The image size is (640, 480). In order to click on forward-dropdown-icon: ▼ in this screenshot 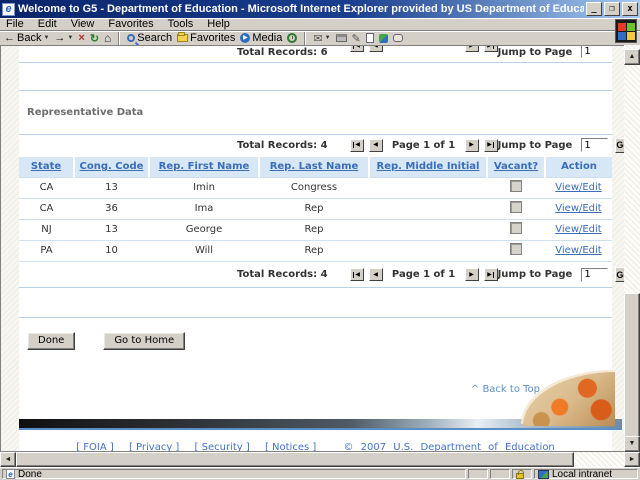, I will do `click(70, 38)`.